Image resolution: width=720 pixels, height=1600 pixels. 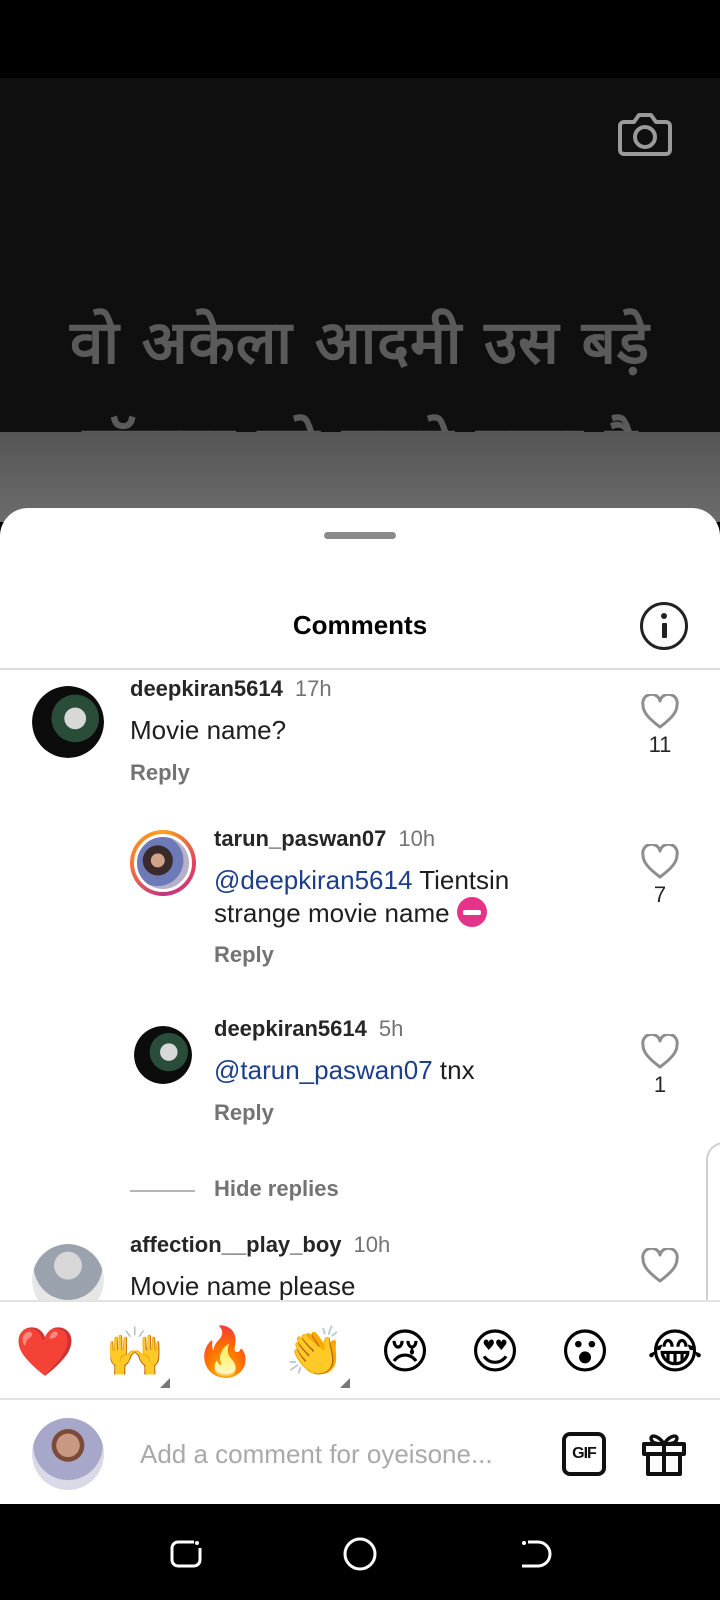 I want to click on comment-username: deepkiran5614 17h, so click(x=231, y=689).